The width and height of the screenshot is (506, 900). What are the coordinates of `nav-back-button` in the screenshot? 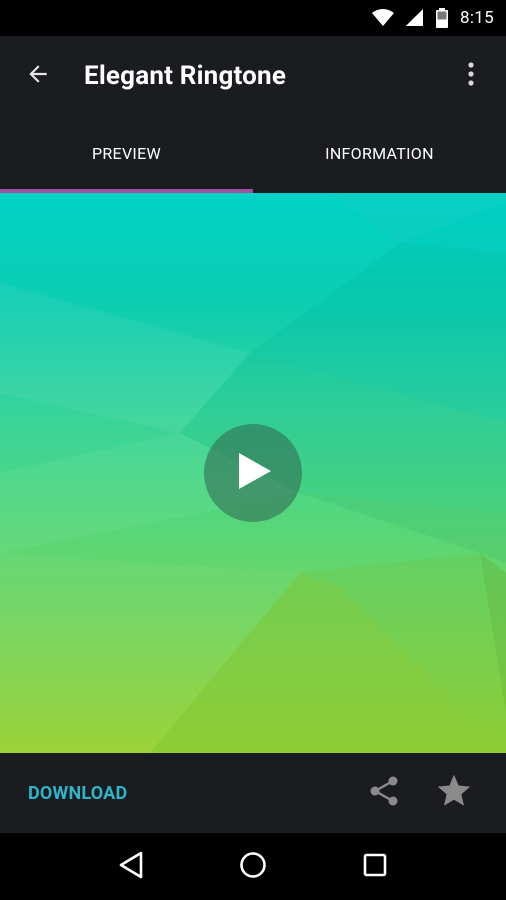 It's located at (131, 867).